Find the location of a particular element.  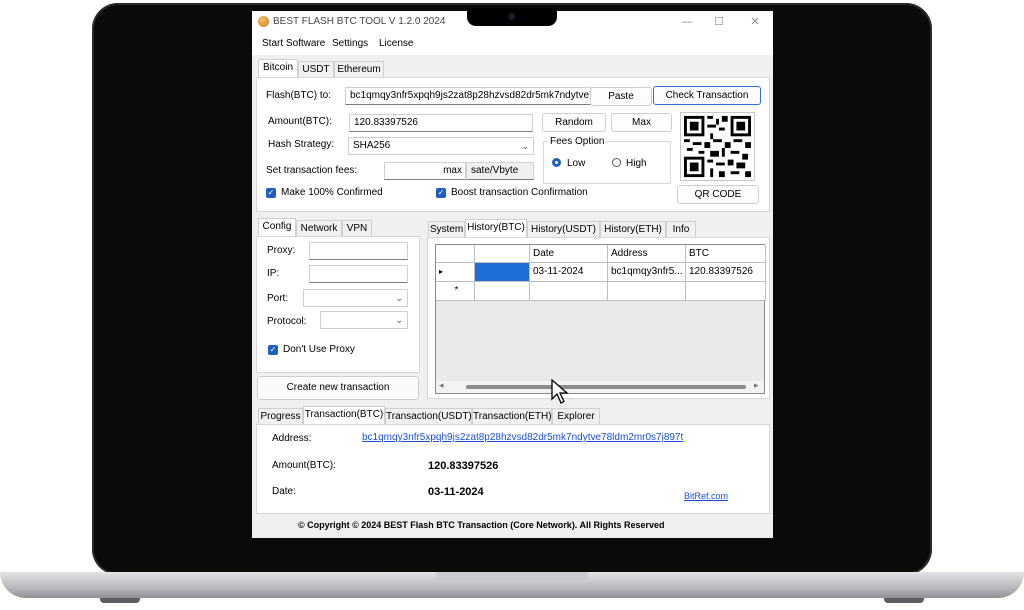

close-button: ✕ is located at coordinates (755, 22).